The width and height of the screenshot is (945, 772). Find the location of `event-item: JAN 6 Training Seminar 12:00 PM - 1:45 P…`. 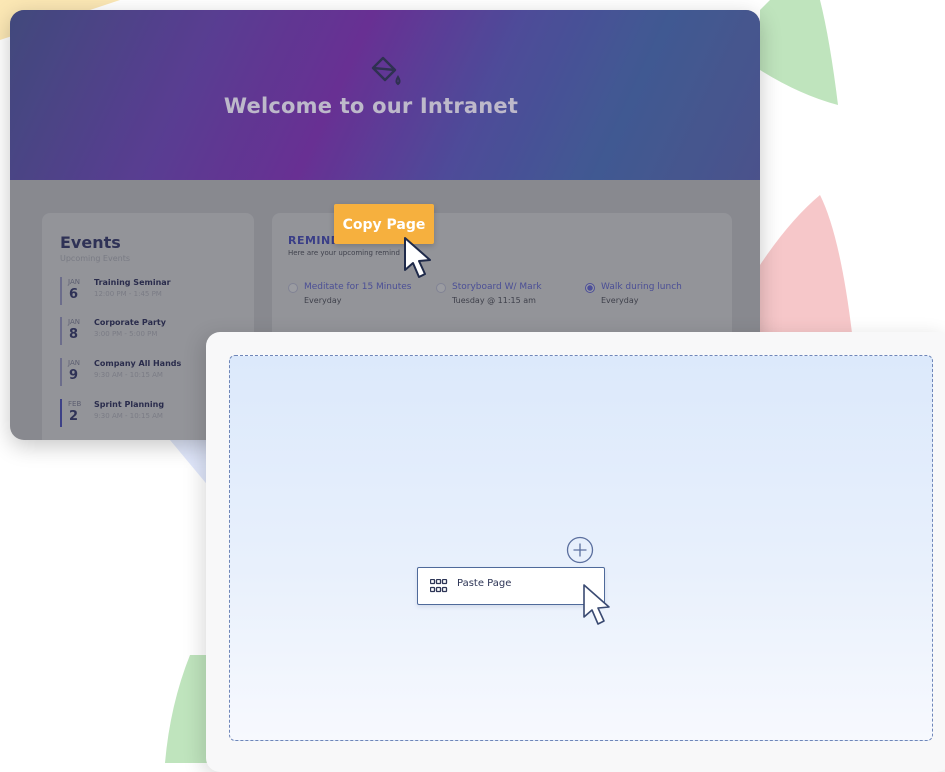

event-item: JAN 6 Training Seminar 12:00 PM - 1:45 P… is located at coordinates (155, 292).